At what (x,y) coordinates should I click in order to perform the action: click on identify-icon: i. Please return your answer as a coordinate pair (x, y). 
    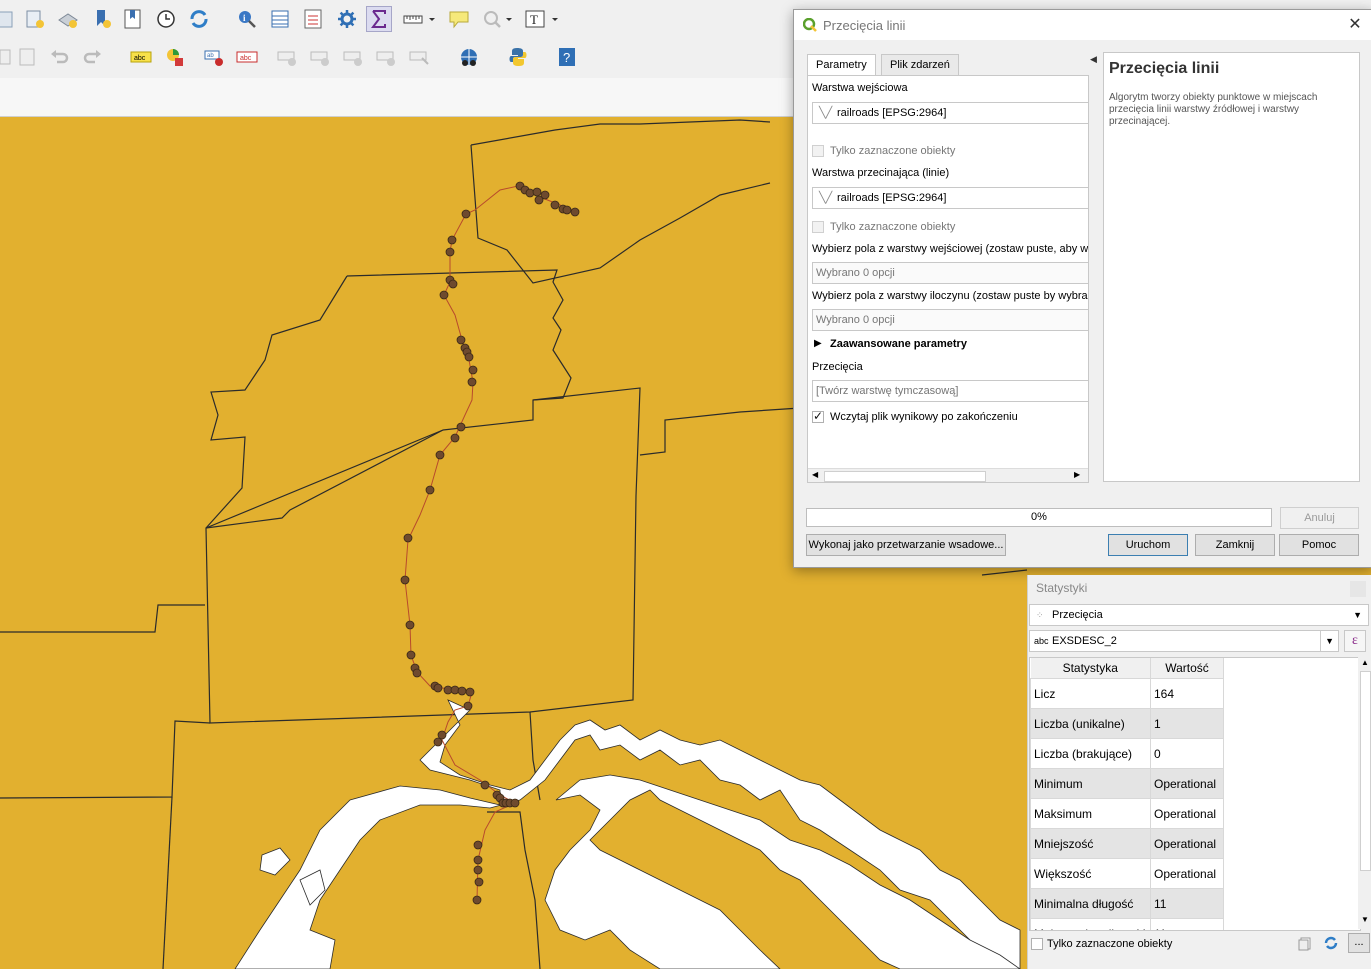
    Looking at the image, I should click on (247, 19).